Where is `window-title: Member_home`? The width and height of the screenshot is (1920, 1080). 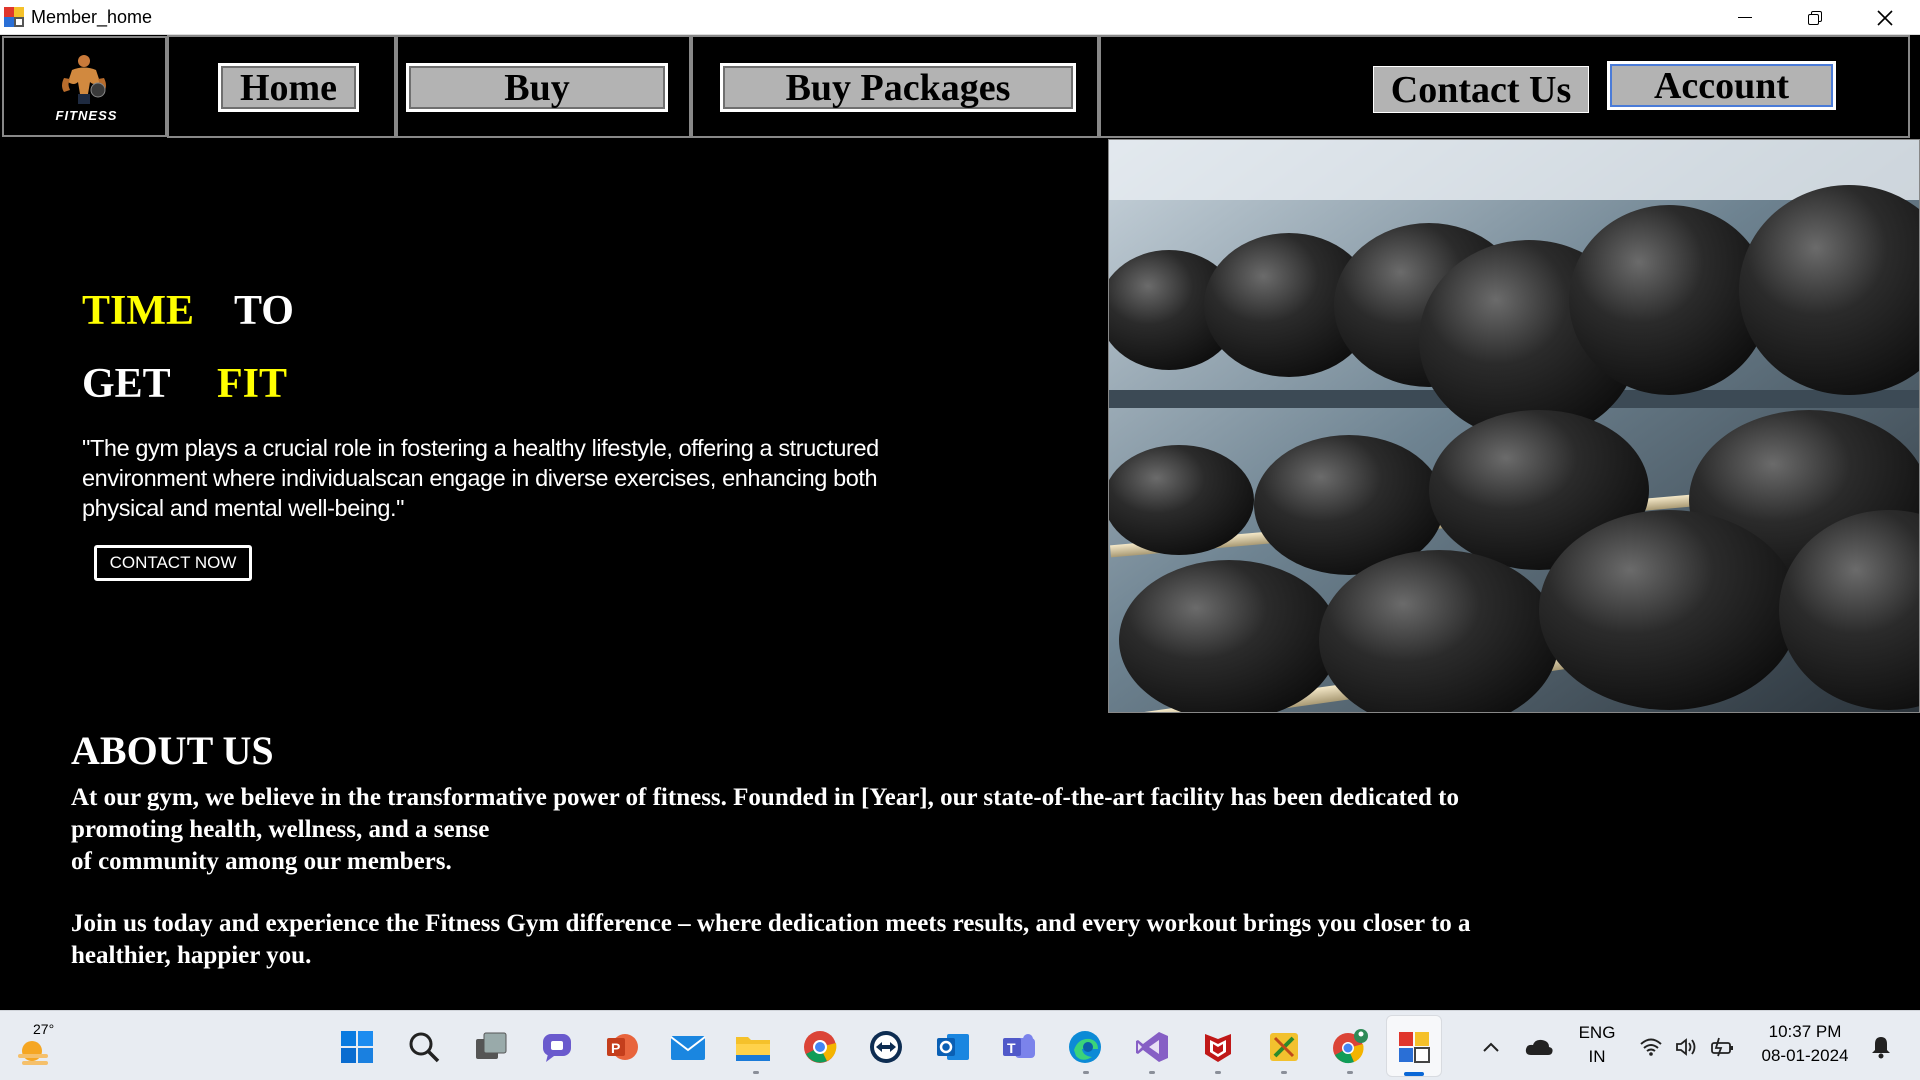 window-title: Member_home is located at coordinates (92, 17).